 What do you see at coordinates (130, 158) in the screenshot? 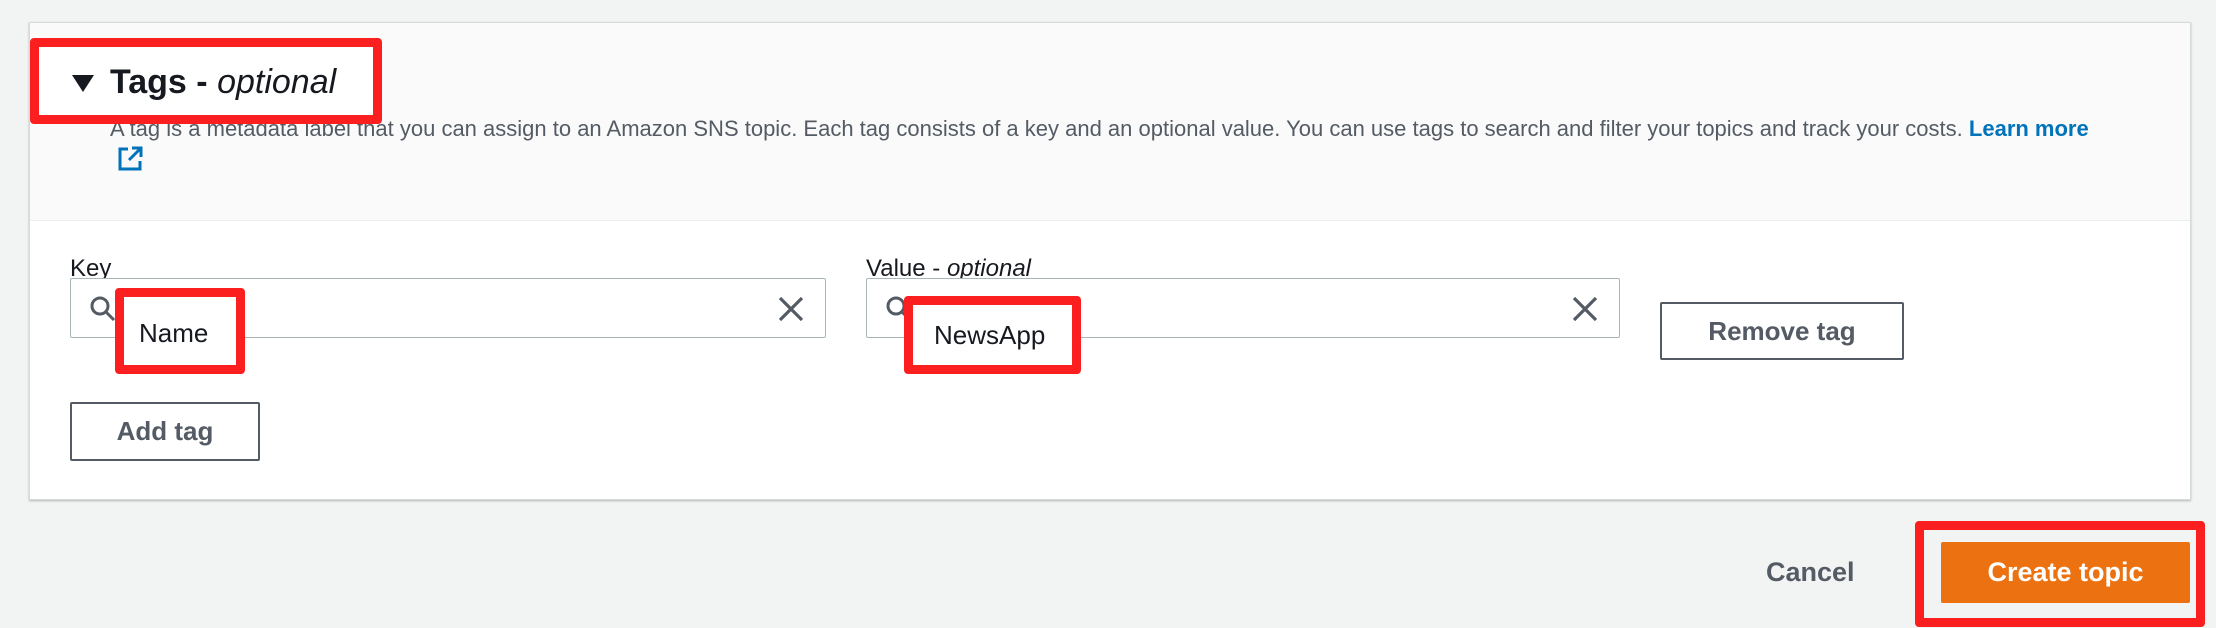
I see `external-link-icon` at bounding box center [130, 158].